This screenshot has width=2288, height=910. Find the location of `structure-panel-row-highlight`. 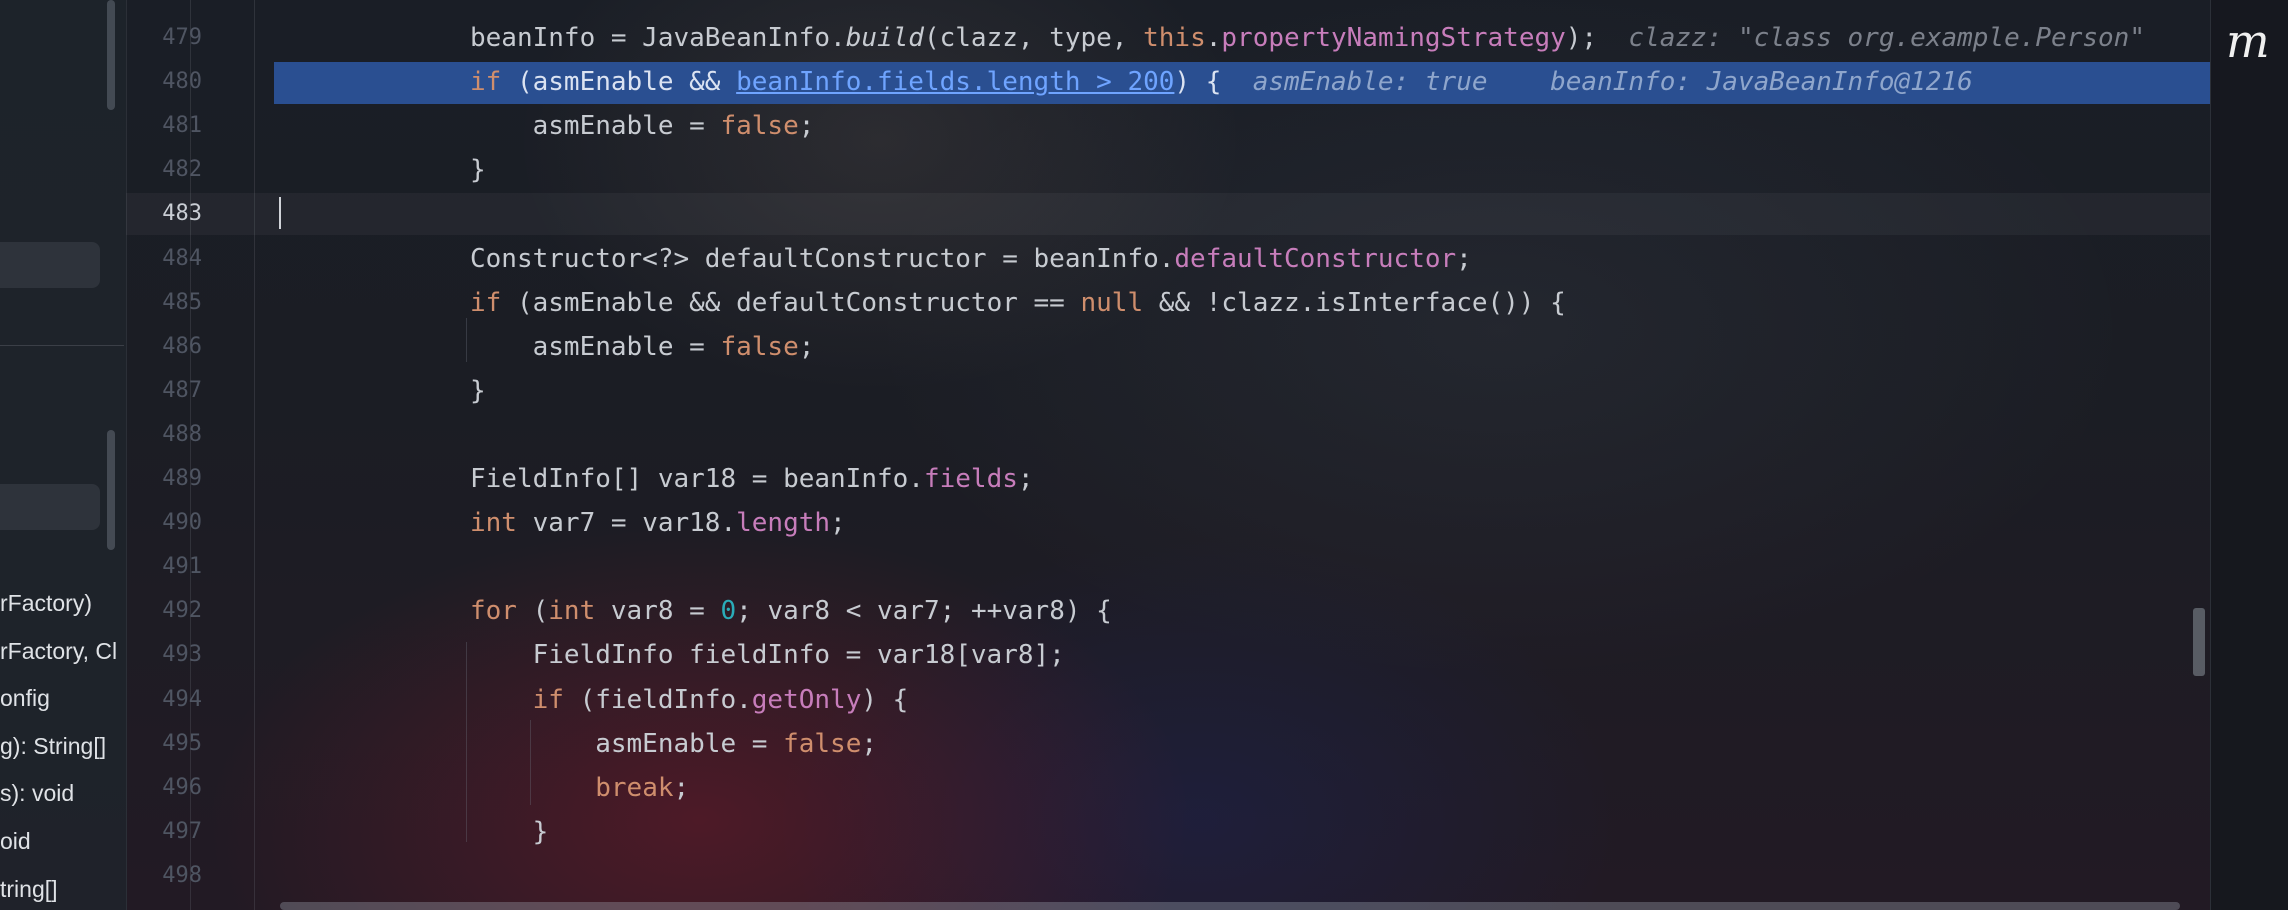

structure-panel-row-highlight is located at coordinates (50, 265).